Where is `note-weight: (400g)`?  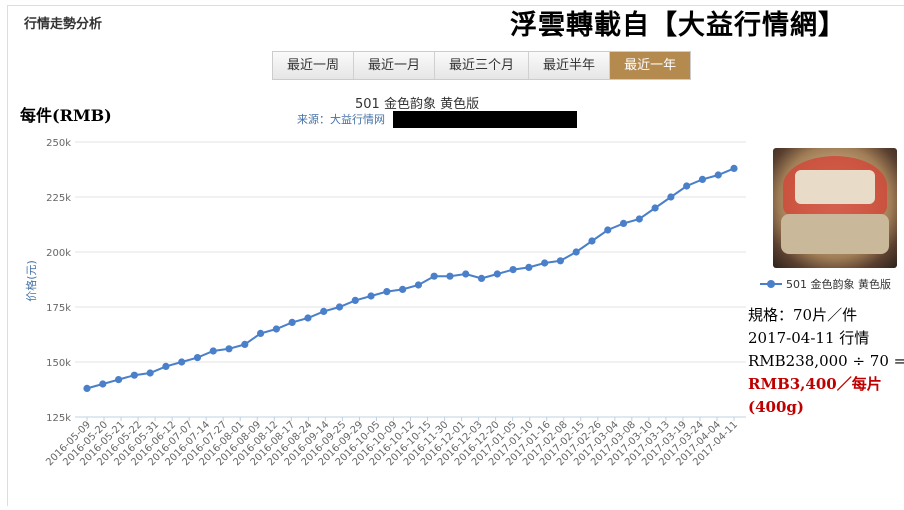
note-weight: (400g) is located at coordinates (776, 407).